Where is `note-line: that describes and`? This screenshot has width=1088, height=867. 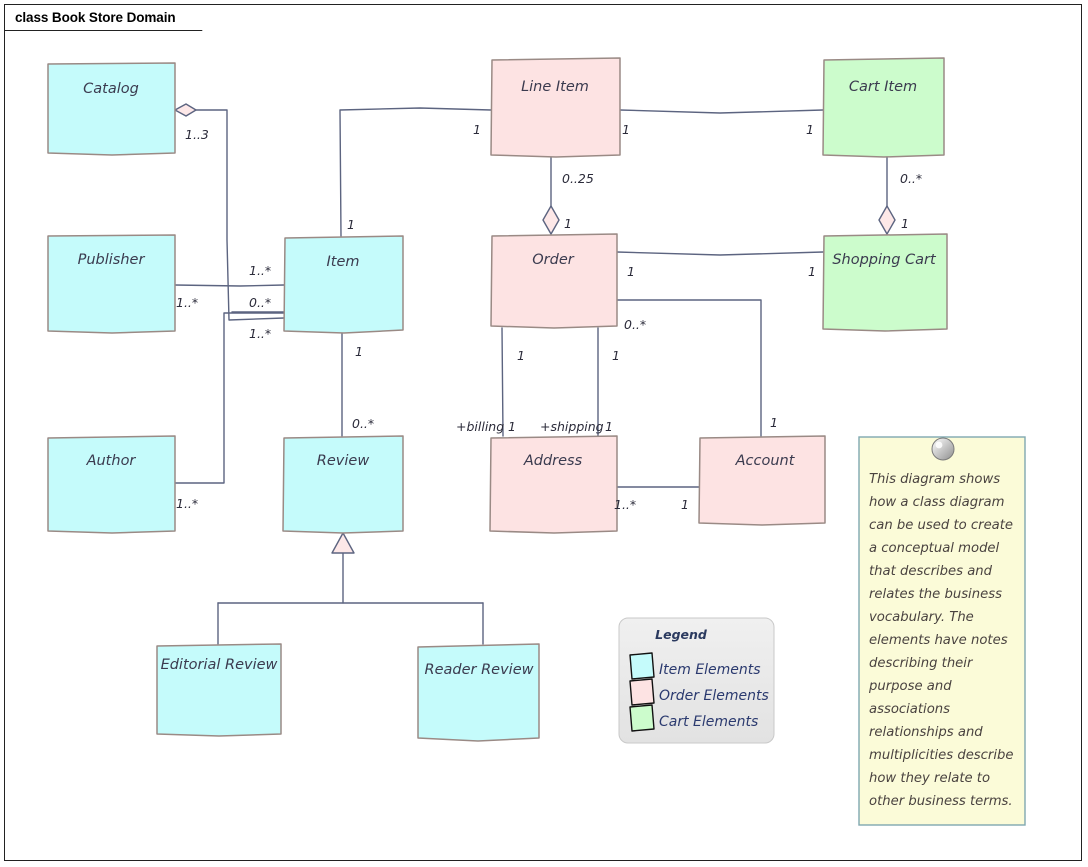
note-line: that describes and is located at coordinates (931, 571).